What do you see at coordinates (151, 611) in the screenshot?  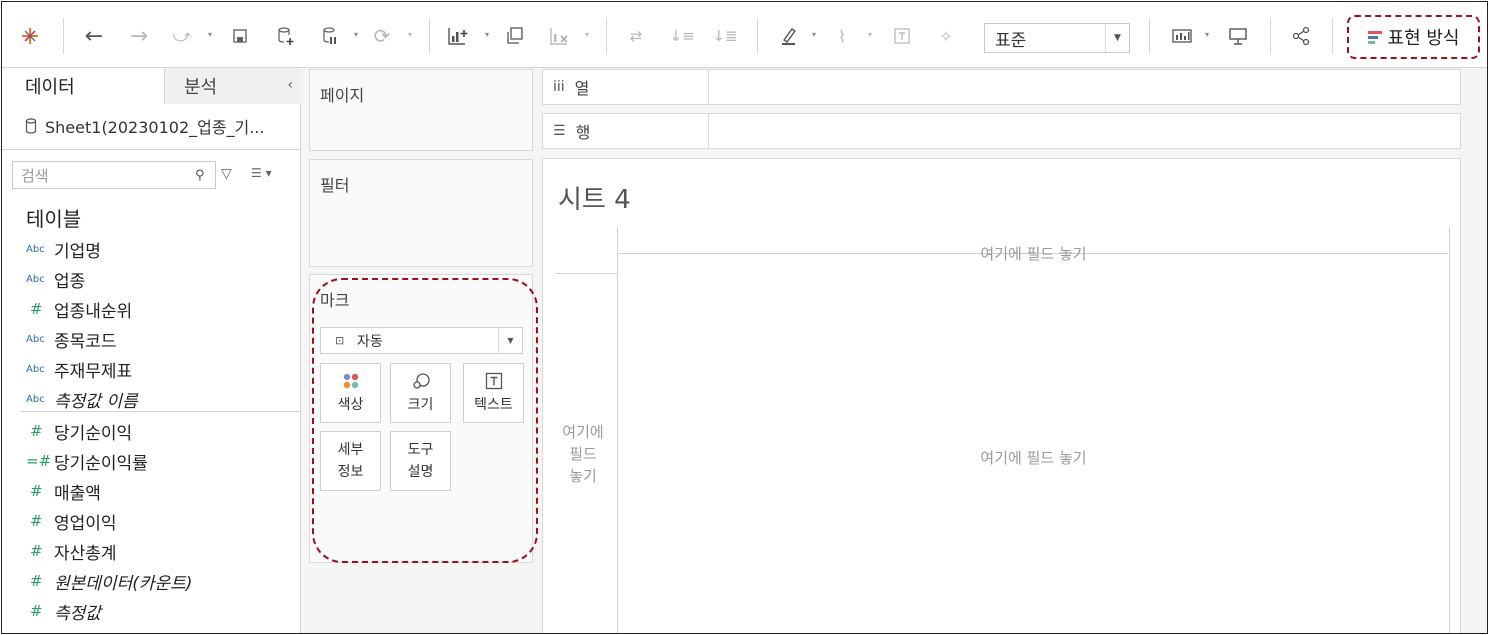 I see `field-item: # 측정값` at bounding box center [151, 611].